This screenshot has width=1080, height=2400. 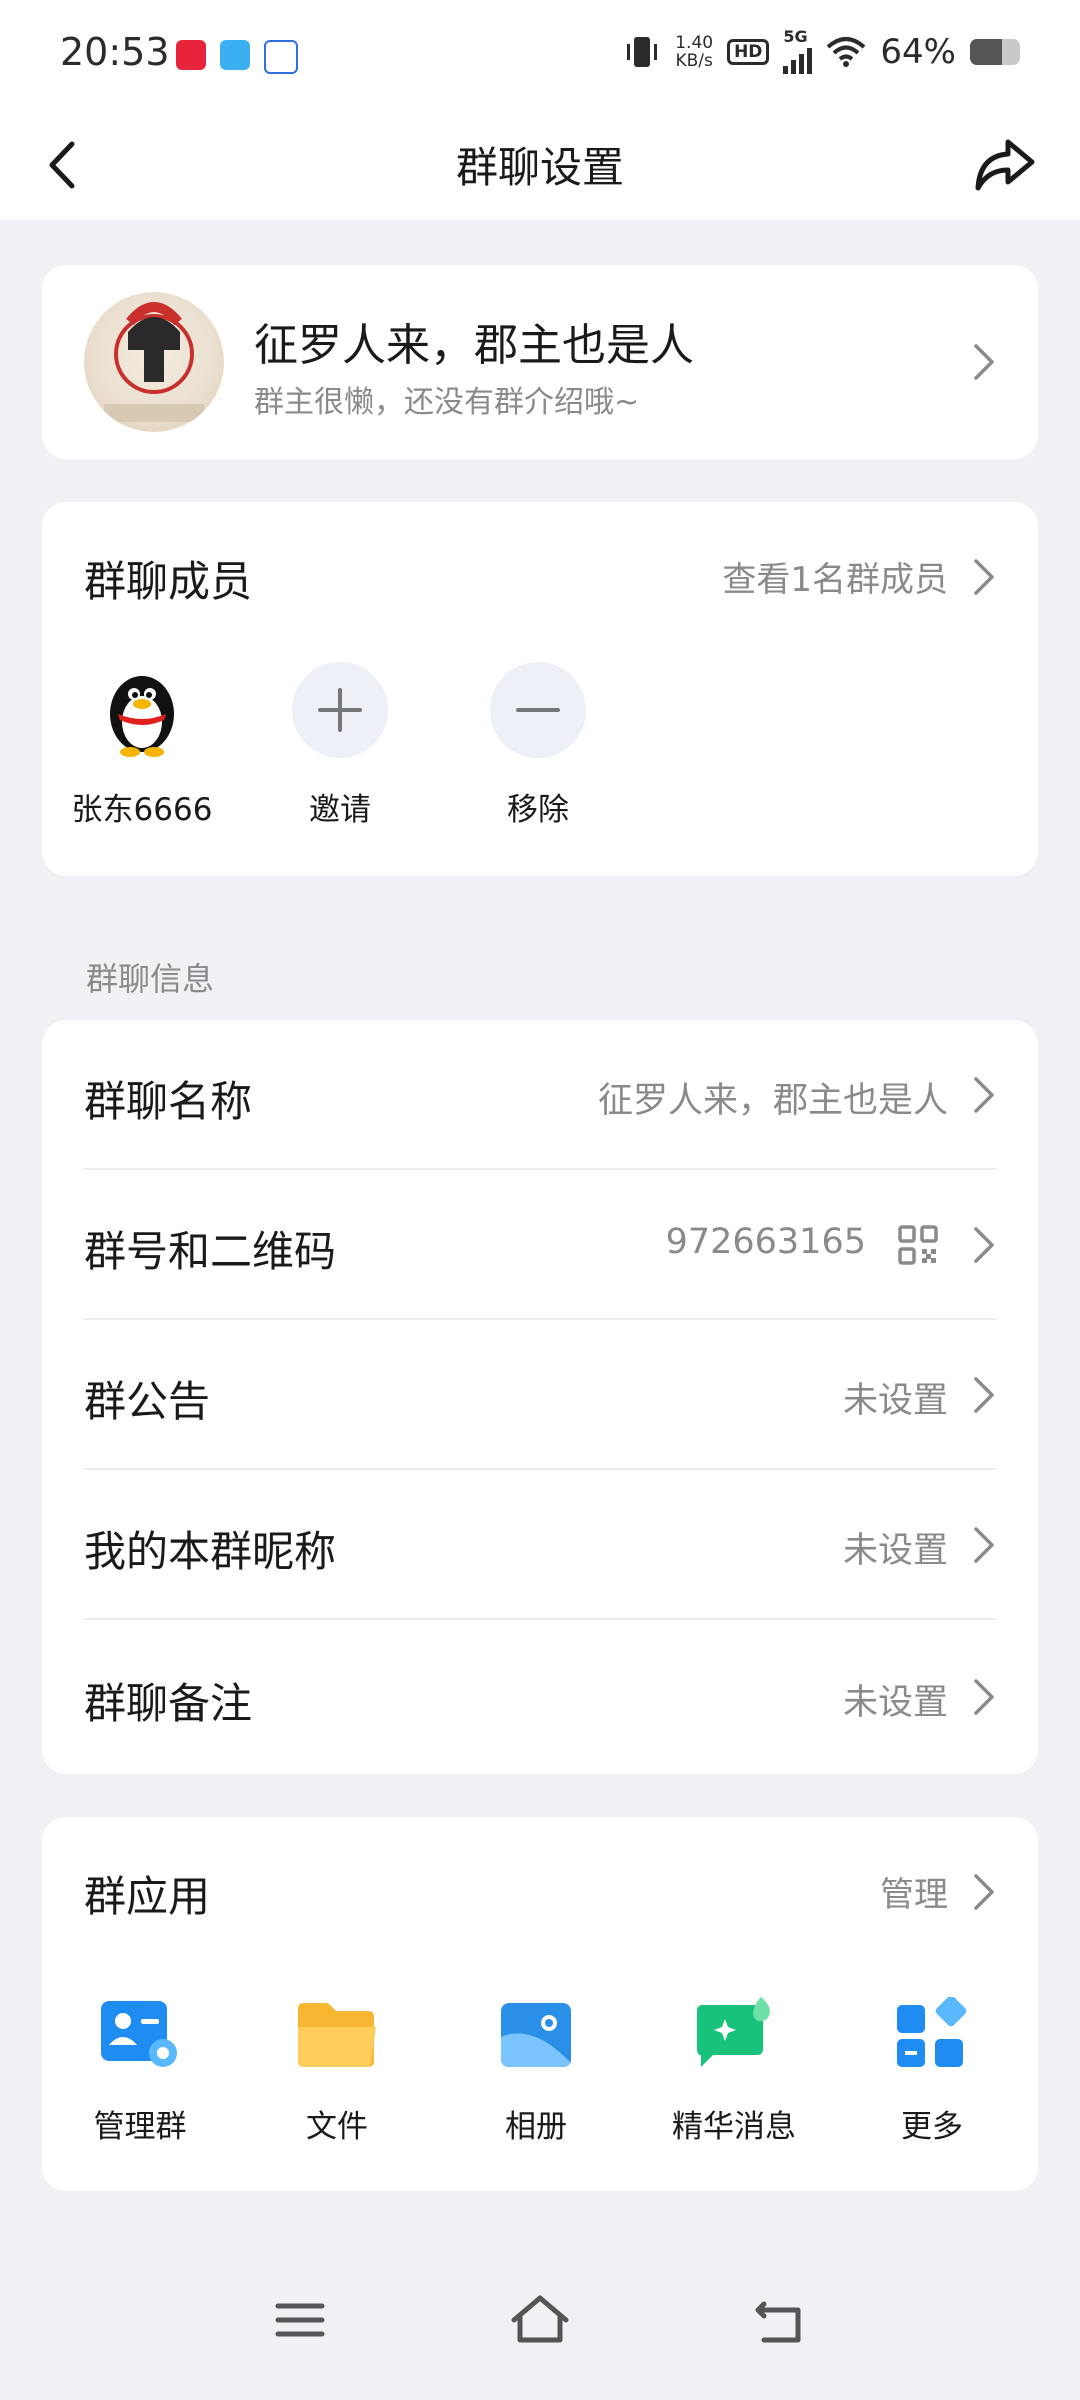 I want to click on plus-icon, so click(x=340, y=710).